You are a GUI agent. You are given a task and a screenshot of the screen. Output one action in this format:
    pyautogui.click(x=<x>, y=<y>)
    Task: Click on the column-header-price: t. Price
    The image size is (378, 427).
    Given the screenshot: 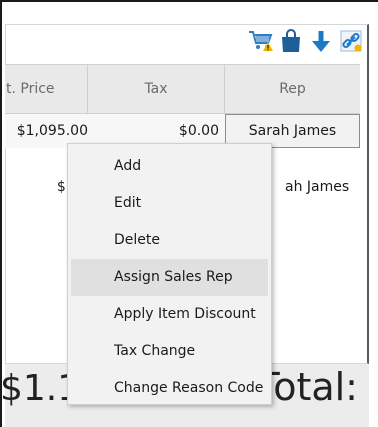 What is the action you would take?
    pyautogui.click(x=46, y=89)
    